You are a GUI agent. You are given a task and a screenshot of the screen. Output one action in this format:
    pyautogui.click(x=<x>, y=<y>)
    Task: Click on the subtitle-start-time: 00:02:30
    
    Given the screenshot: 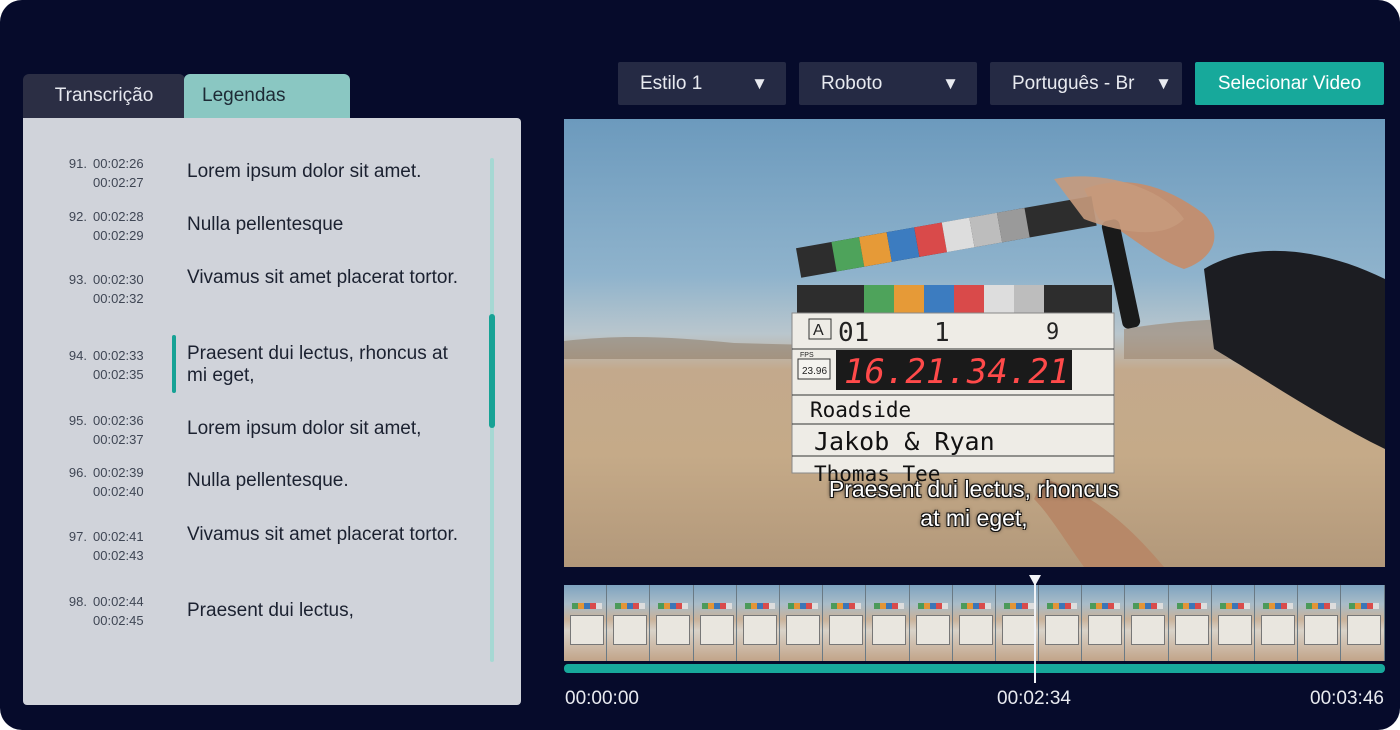 What is the action you would take?
    pyautogui.click(x=118, y=279)
    